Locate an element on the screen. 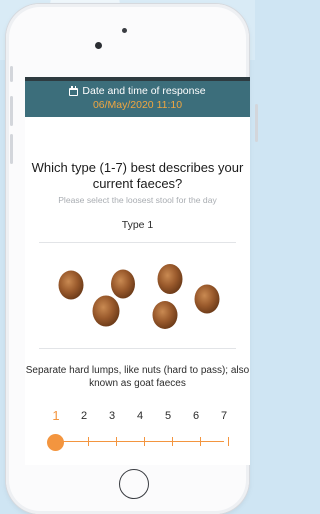  volume-up-button is located at coordinates (11, 111).